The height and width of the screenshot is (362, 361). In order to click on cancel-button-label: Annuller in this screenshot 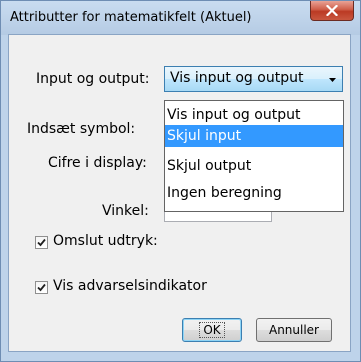, I will do `click(293, 330)`.